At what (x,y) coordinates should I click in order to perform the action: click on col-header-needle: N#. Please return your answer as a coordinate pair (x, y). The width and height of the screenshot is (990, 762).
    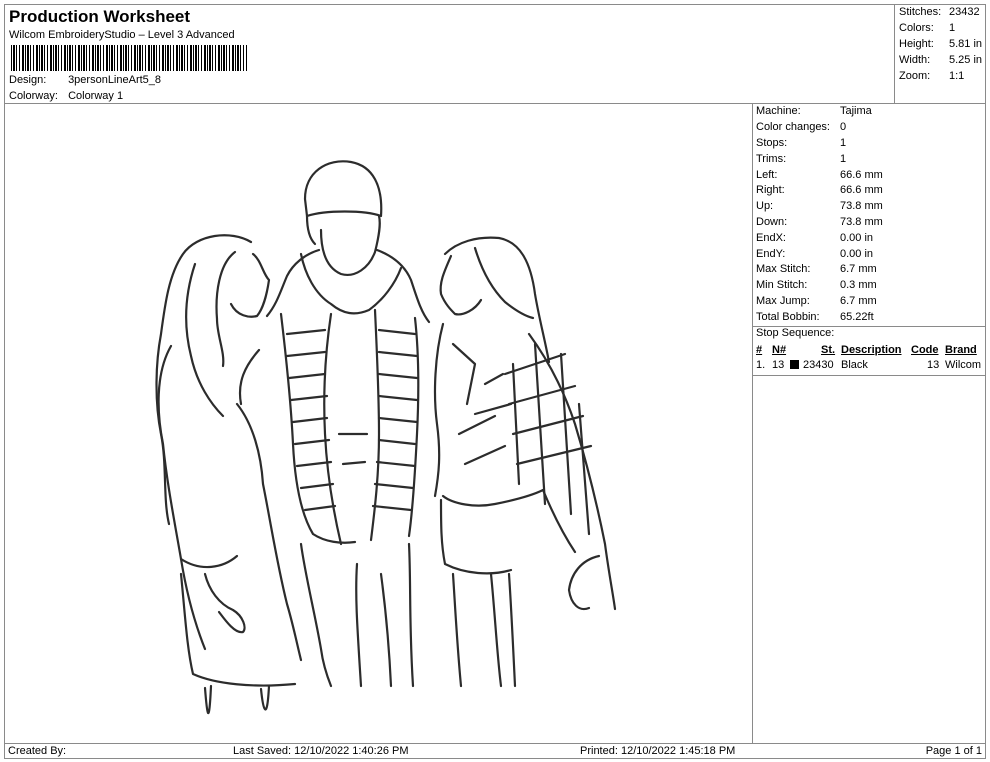
    Looking at the image, I should click on (779, 350).